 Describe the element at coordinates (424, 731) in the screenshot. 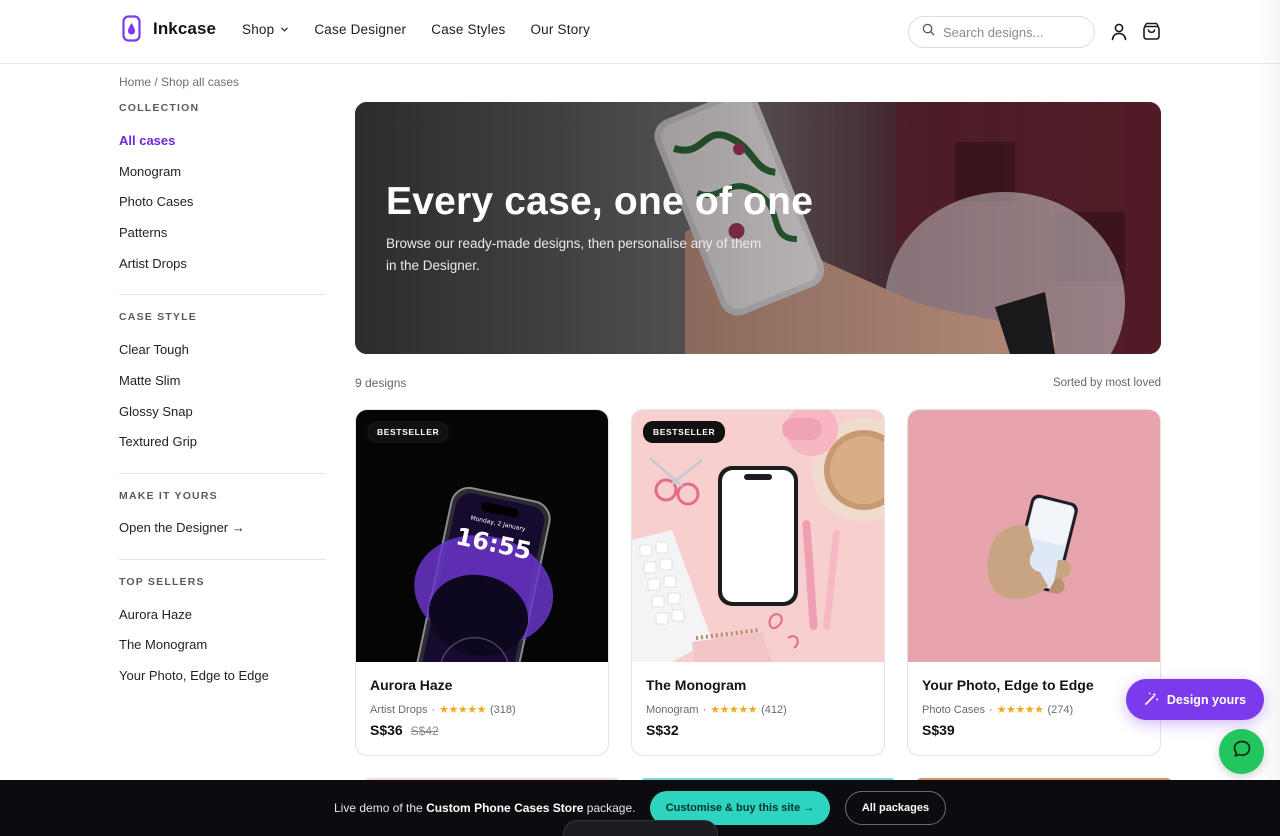

I see `original-price: S$42` at that location.